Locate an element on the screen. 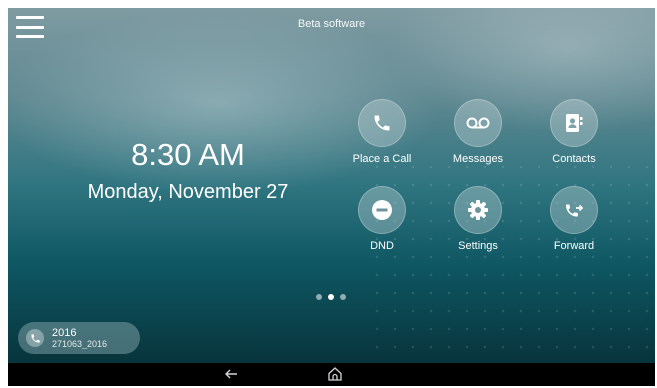 Image resolution: width=657 pixels, height=388 pixels. messages-button: Messages is located at coordinates (478, 132).